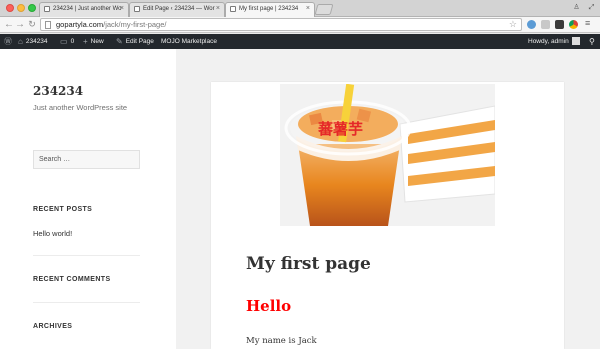  Describe the element at coordinates (80, 24) in the screenshot. I see `url-host: gopartyla.com` at that location.